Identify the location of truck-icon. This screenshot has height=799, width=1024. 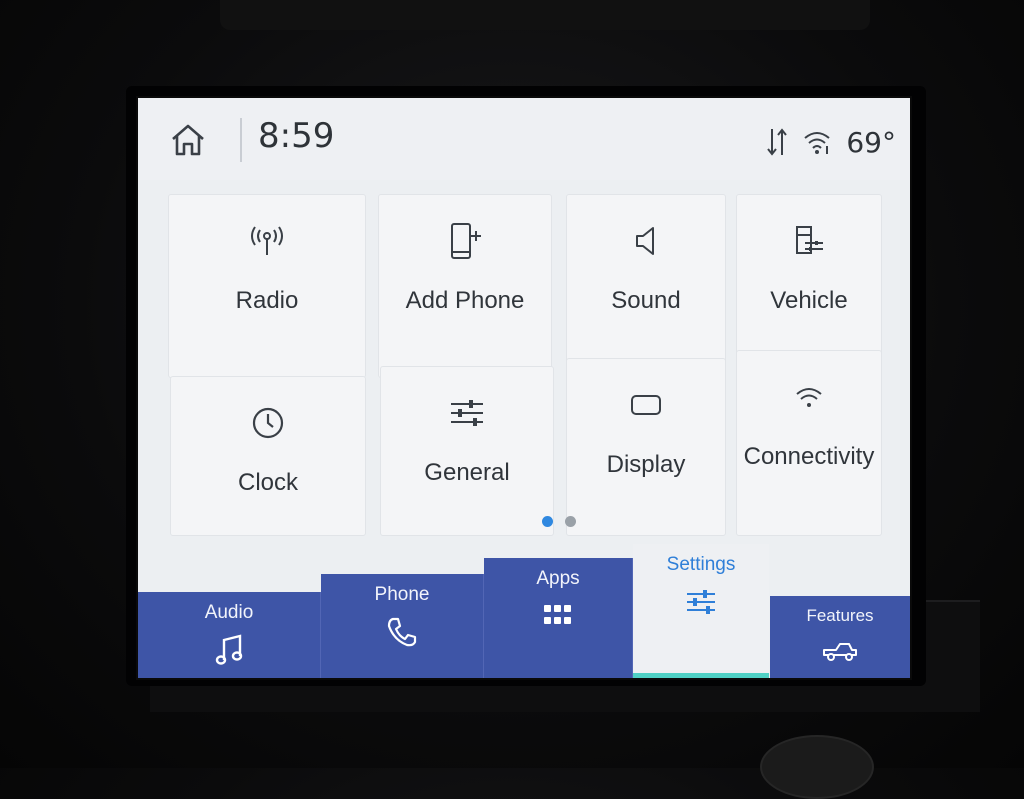
(840, 652).